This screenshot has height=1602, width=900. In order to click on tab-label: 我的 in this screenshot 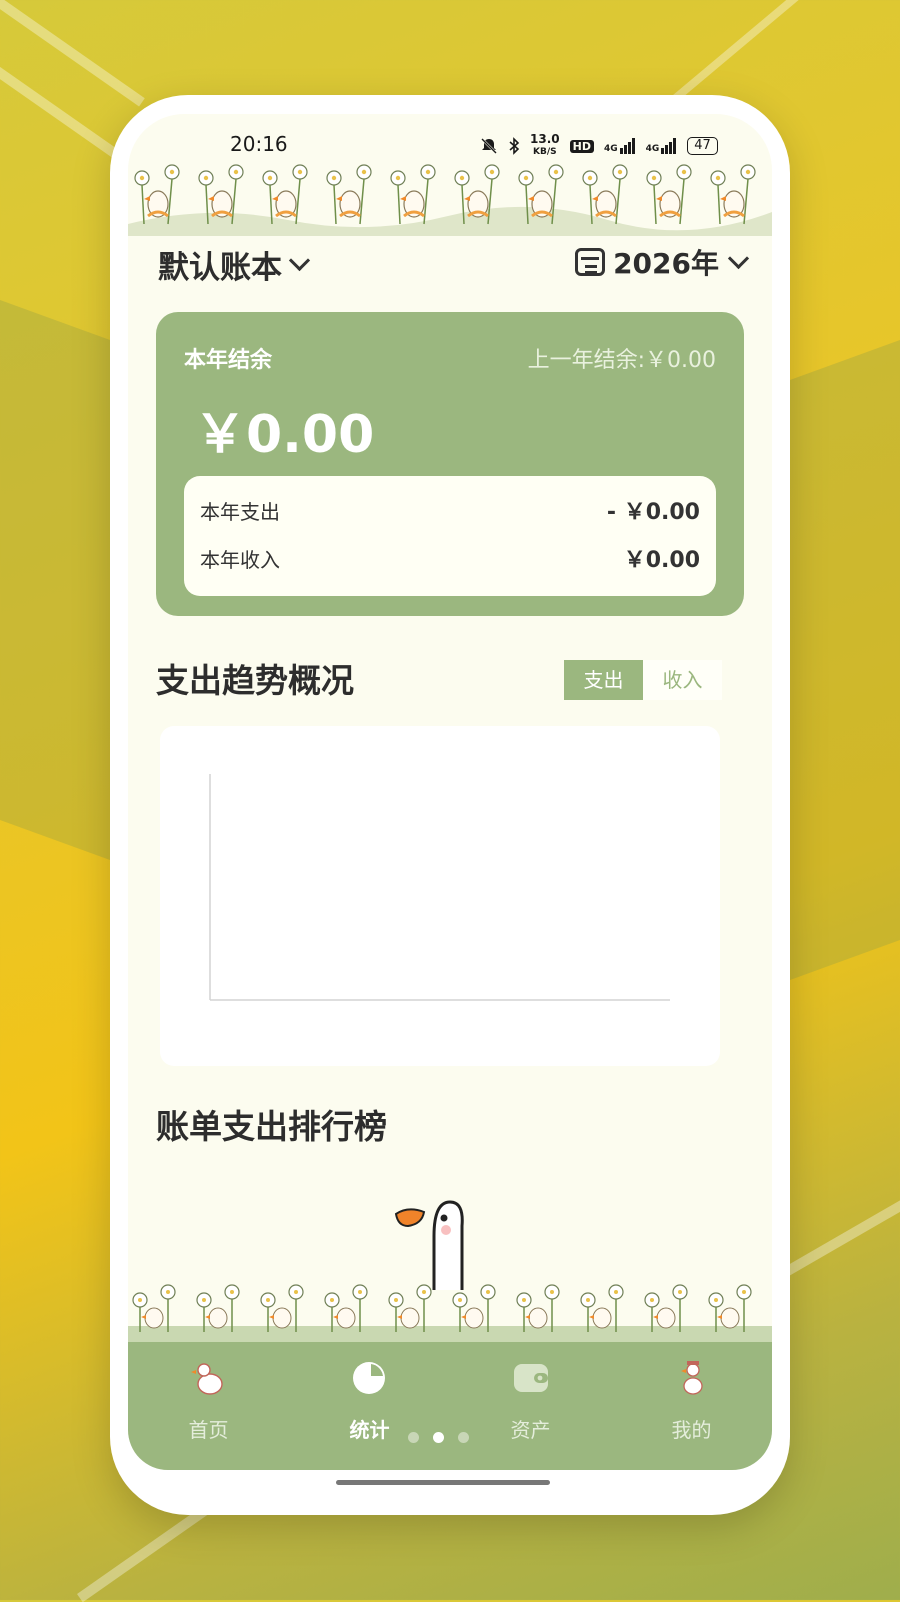, I will do `click(691, 1430)`.